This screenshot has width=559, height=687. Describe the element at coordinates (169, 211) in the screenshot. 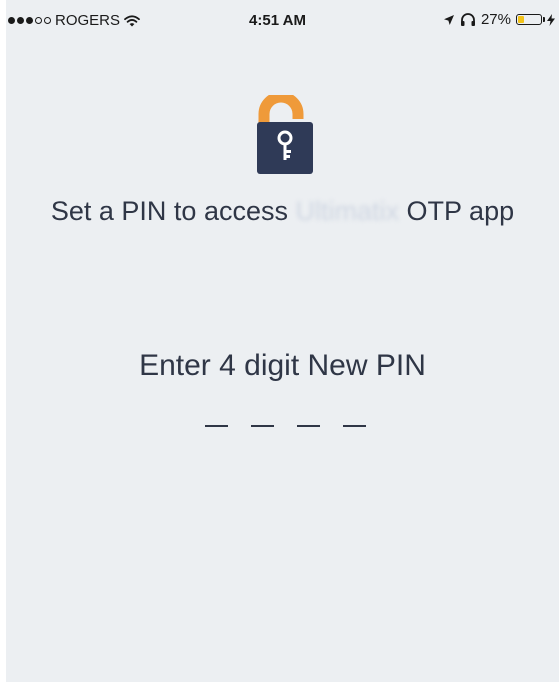

I see `setup-title-prefix: Set a PIN to access` at that location.